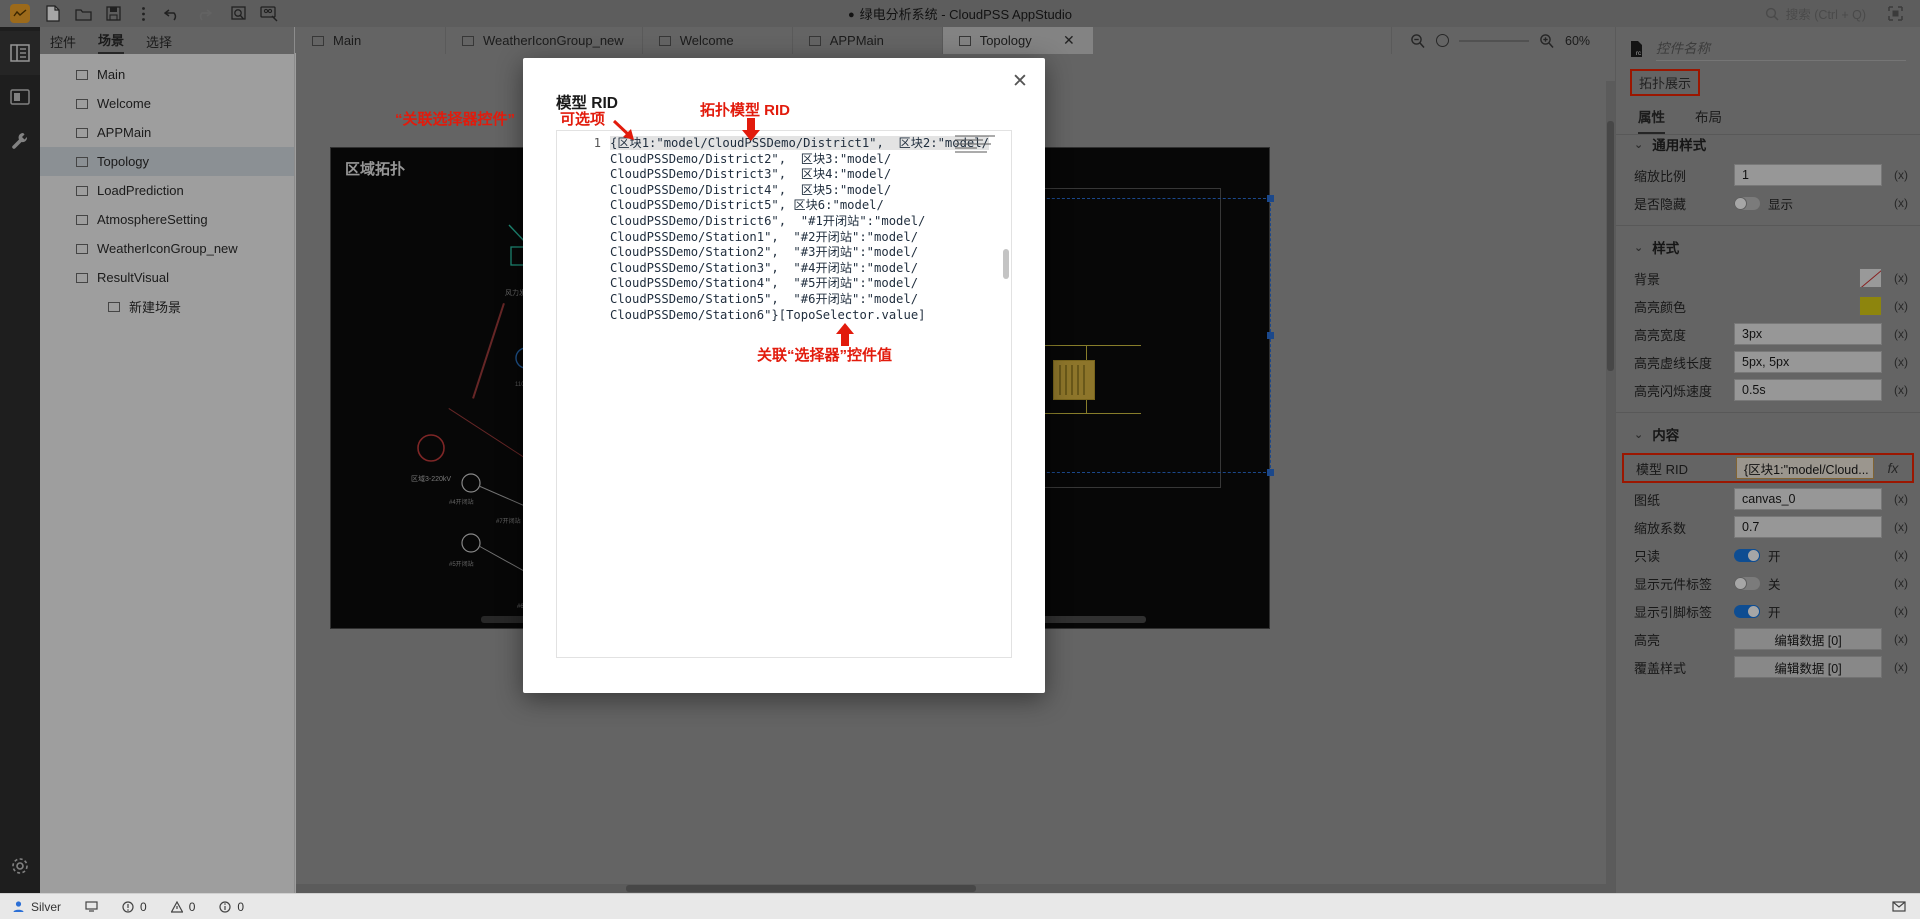 The width and height of the screenshot is (1920, 919). What do you see at coordinates (751, 174) in the screenshot?
I see `code-line-3: CloudPSSDemo/District3", 区块4:"model/` at bounding box center [751, 174].